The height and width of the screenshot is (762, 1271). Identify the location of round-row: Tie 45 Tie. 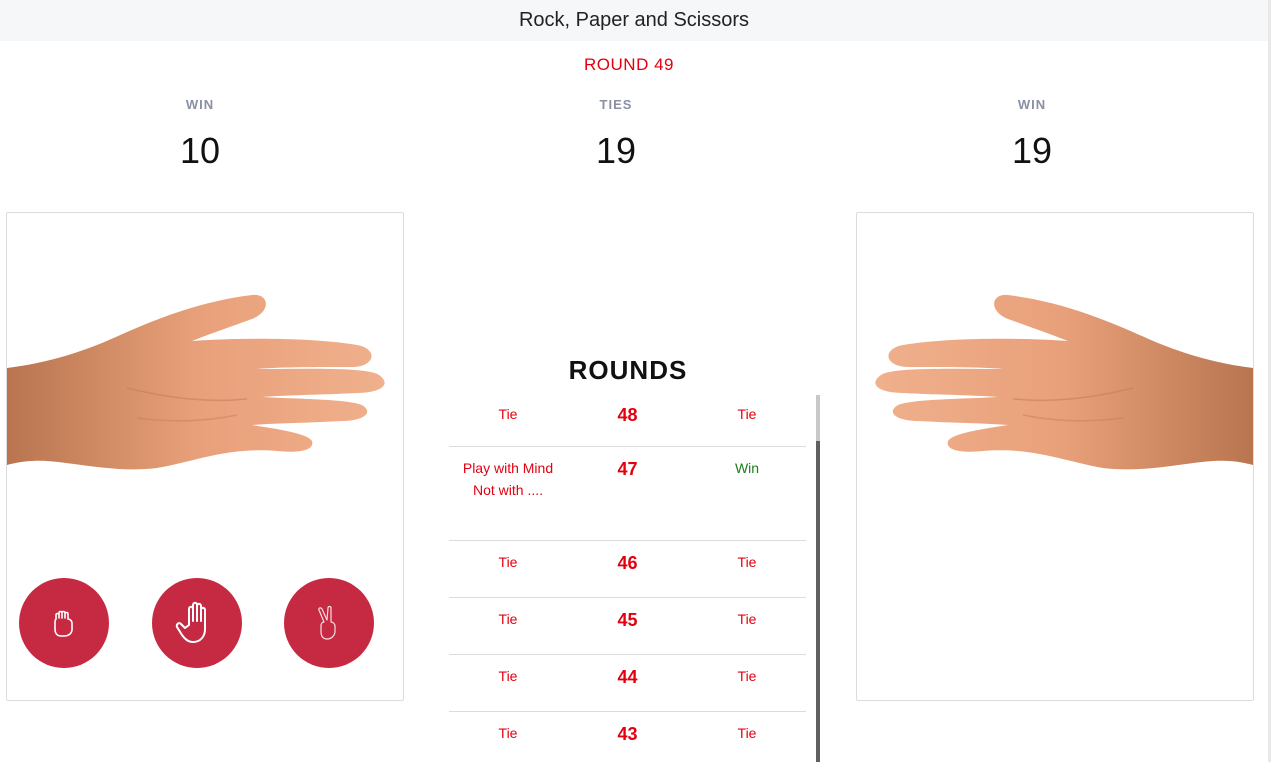
(627, 626).